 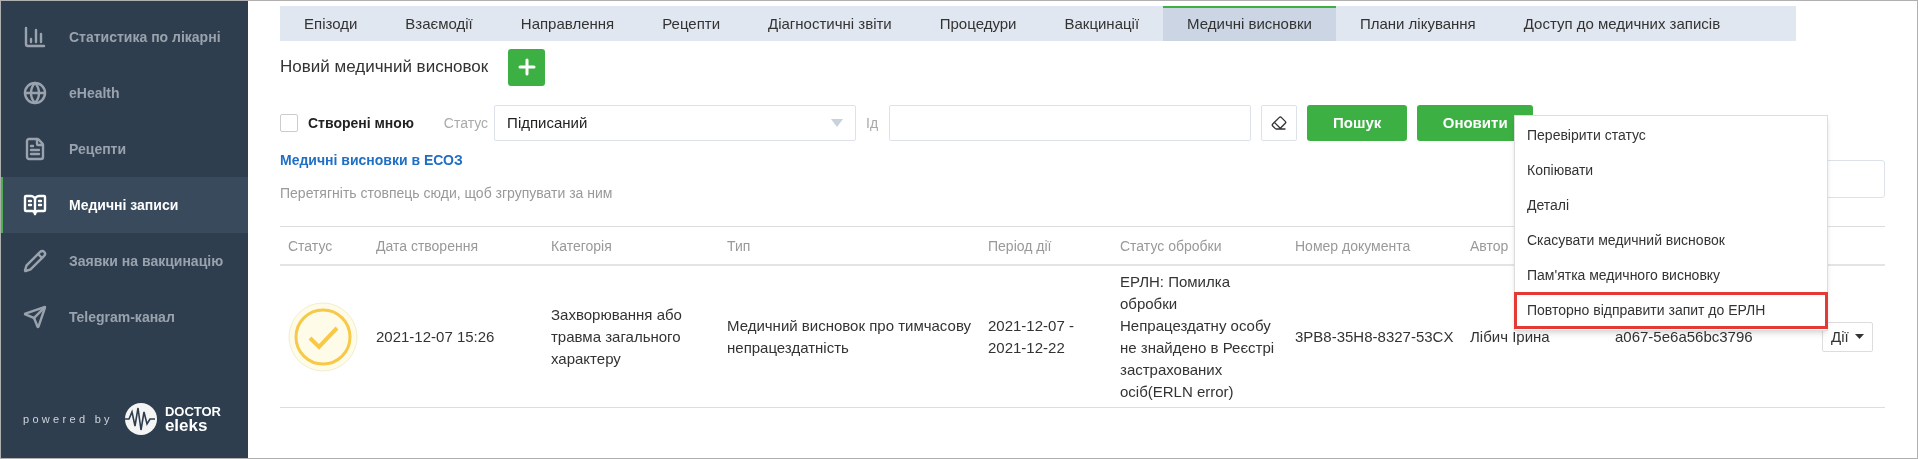 What do you see at coordinates (849, 336) in the screenshot?
I see `table-cell: Медичний висновок про тимчасову непрацездатність` at bounding box center [849, 336].